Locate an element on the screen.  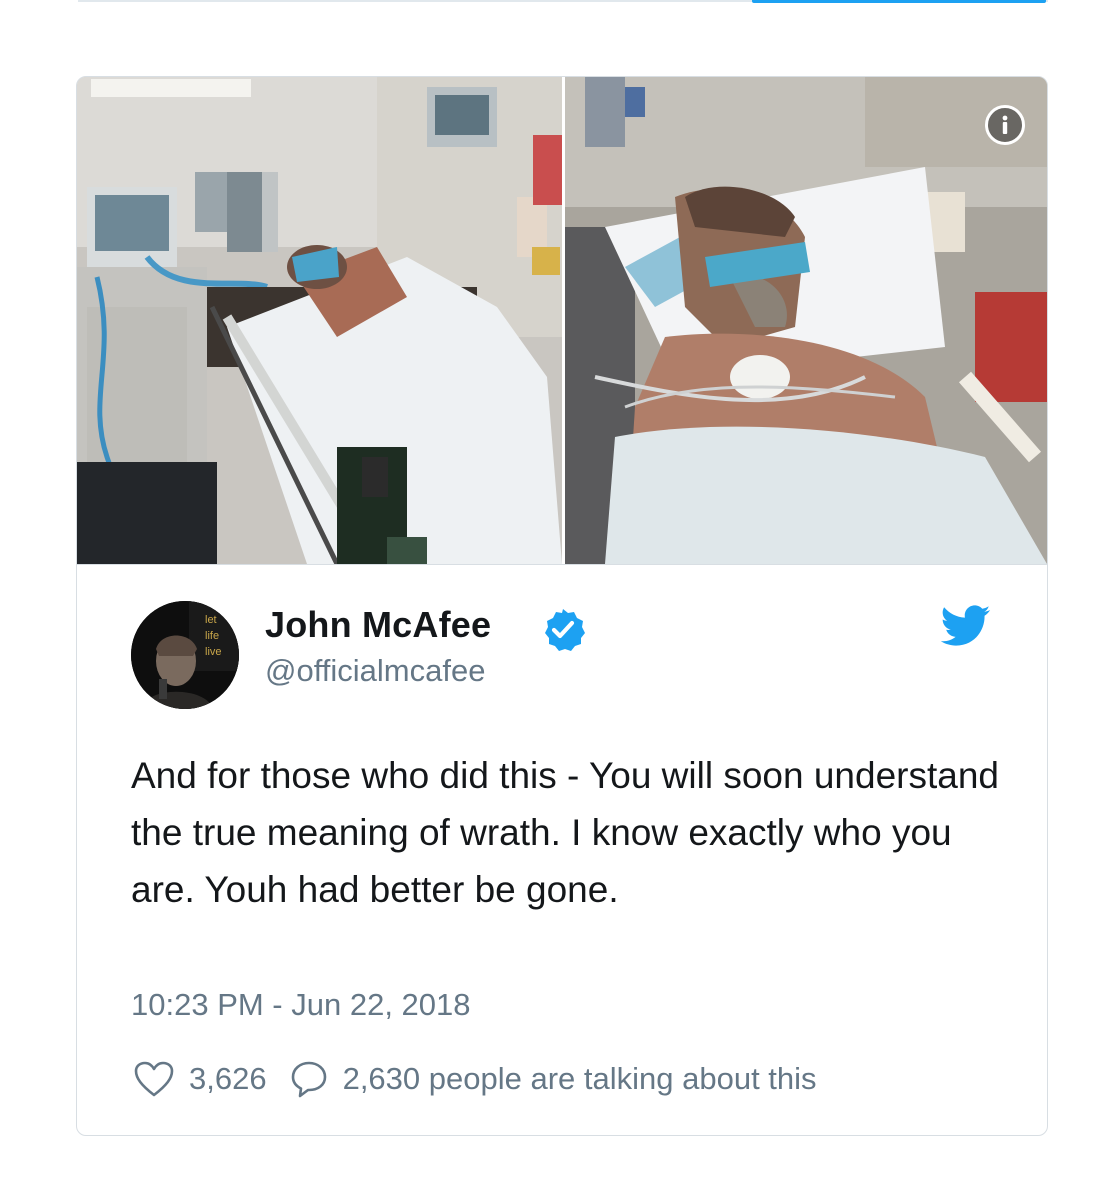
tweet-timestamp: 10:23 PM - Jun 22, 2018 is located at coordinates (301, 1005).